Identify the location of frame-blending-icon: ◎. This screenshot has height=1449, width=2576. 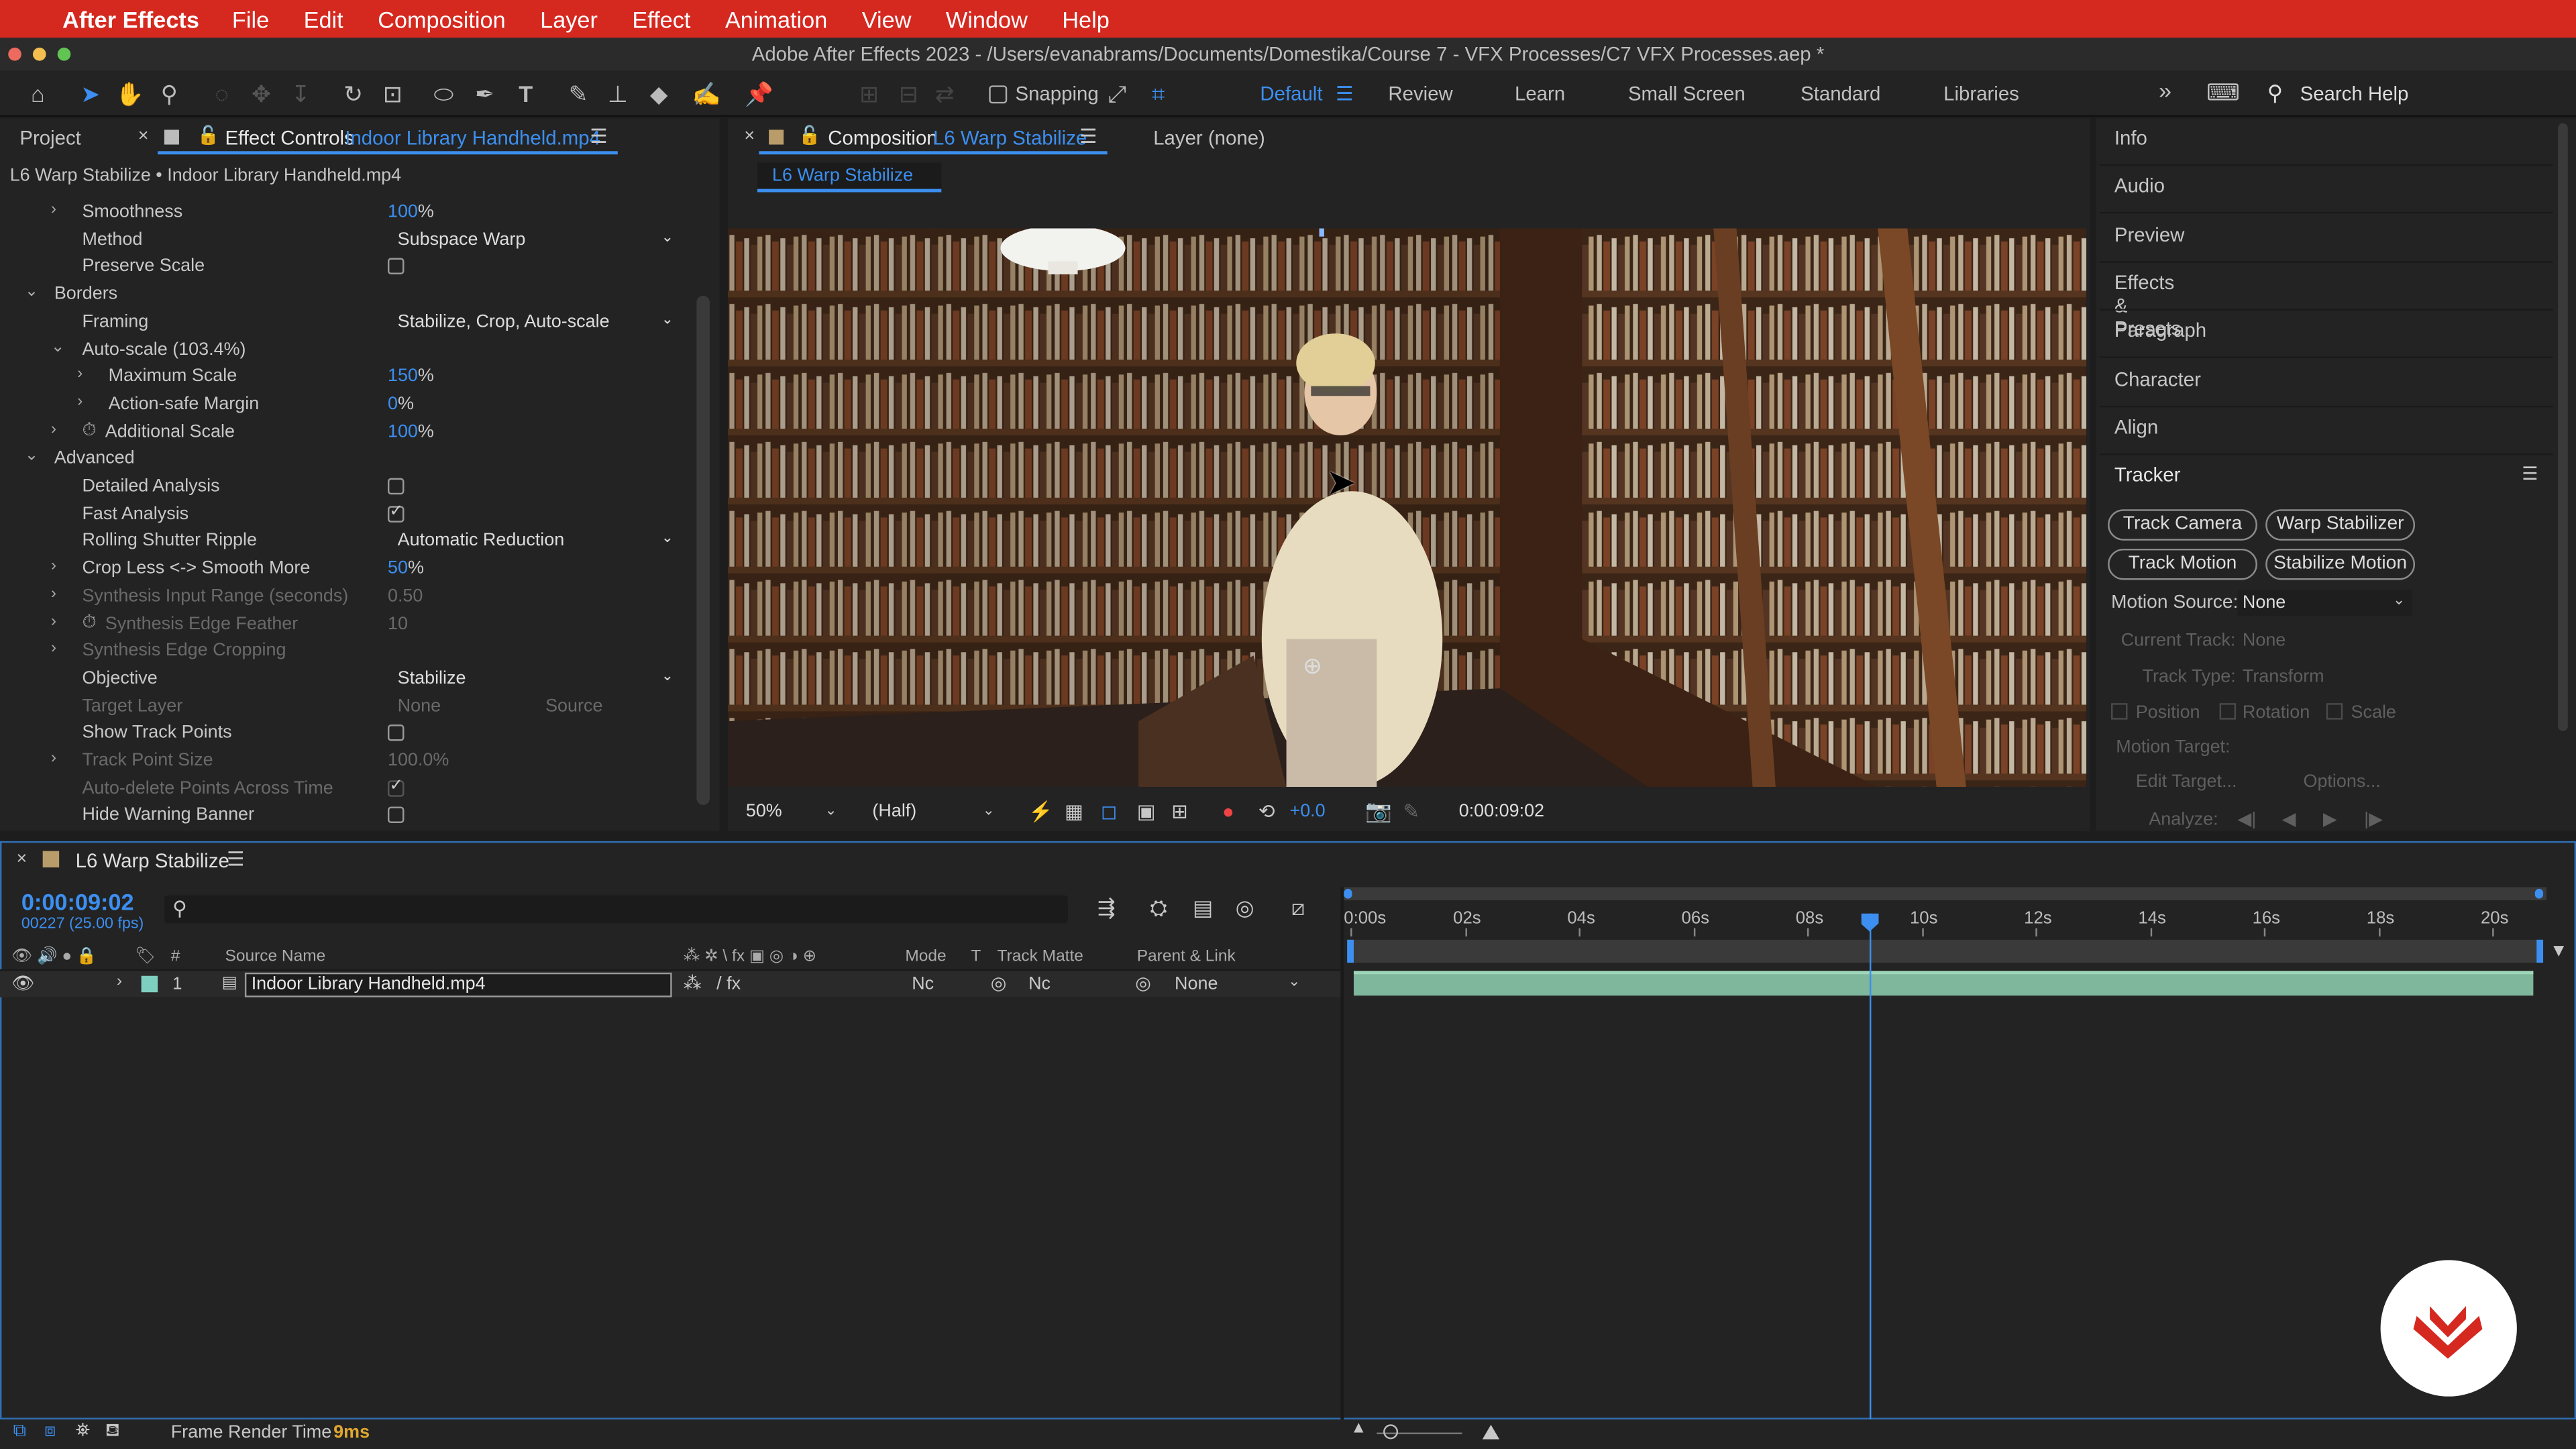
(1245, 909).